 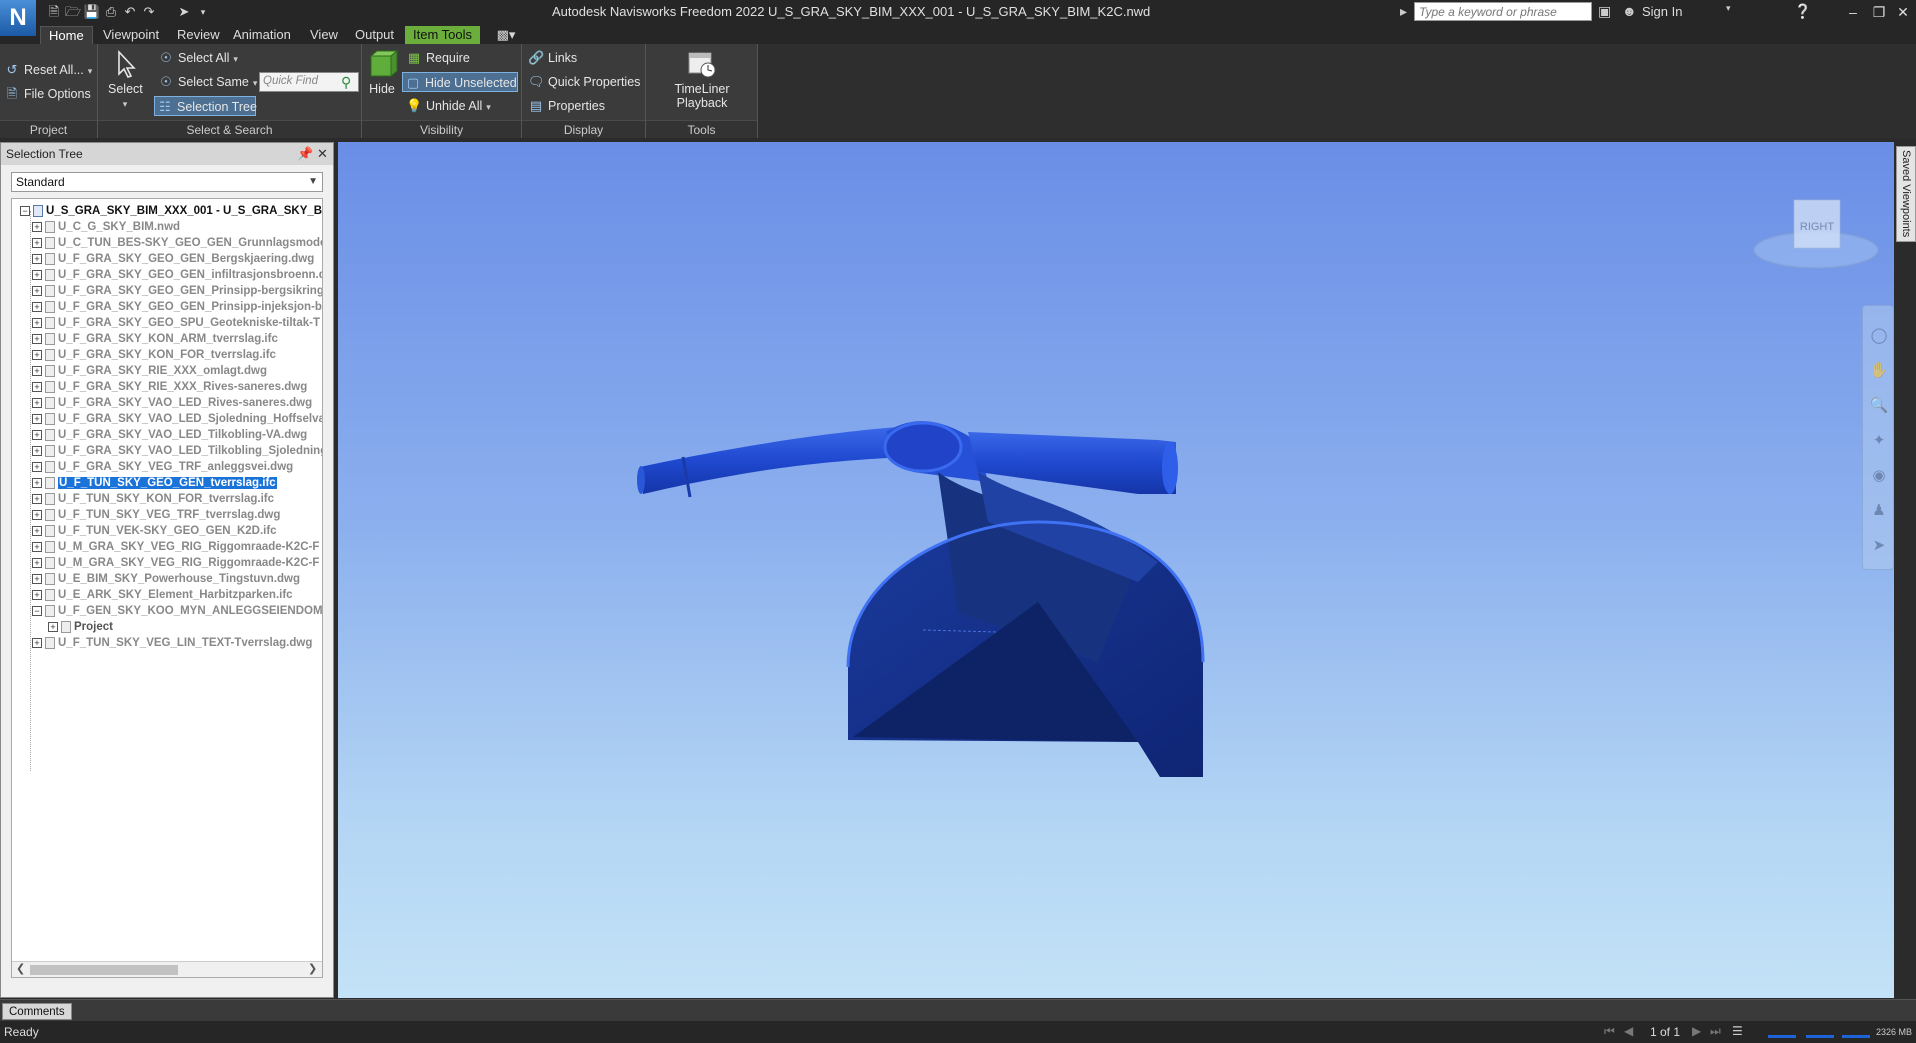 What do you see at coordinates (1879, 12) in the screenshot?
I see `restore-icon: ❐` at bounding box center [1879, 12].